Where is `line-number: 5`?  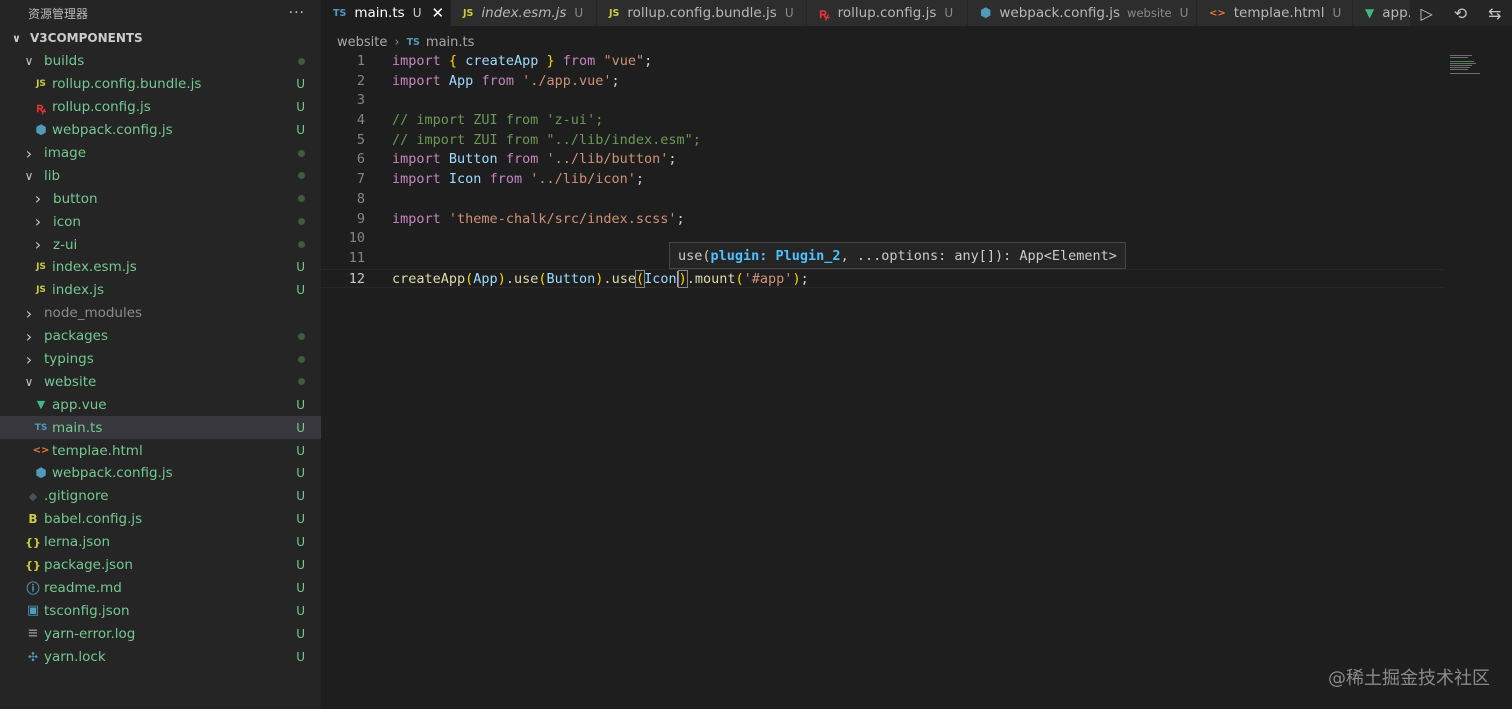 line-number: 5 is located at coordinates (360, 139).